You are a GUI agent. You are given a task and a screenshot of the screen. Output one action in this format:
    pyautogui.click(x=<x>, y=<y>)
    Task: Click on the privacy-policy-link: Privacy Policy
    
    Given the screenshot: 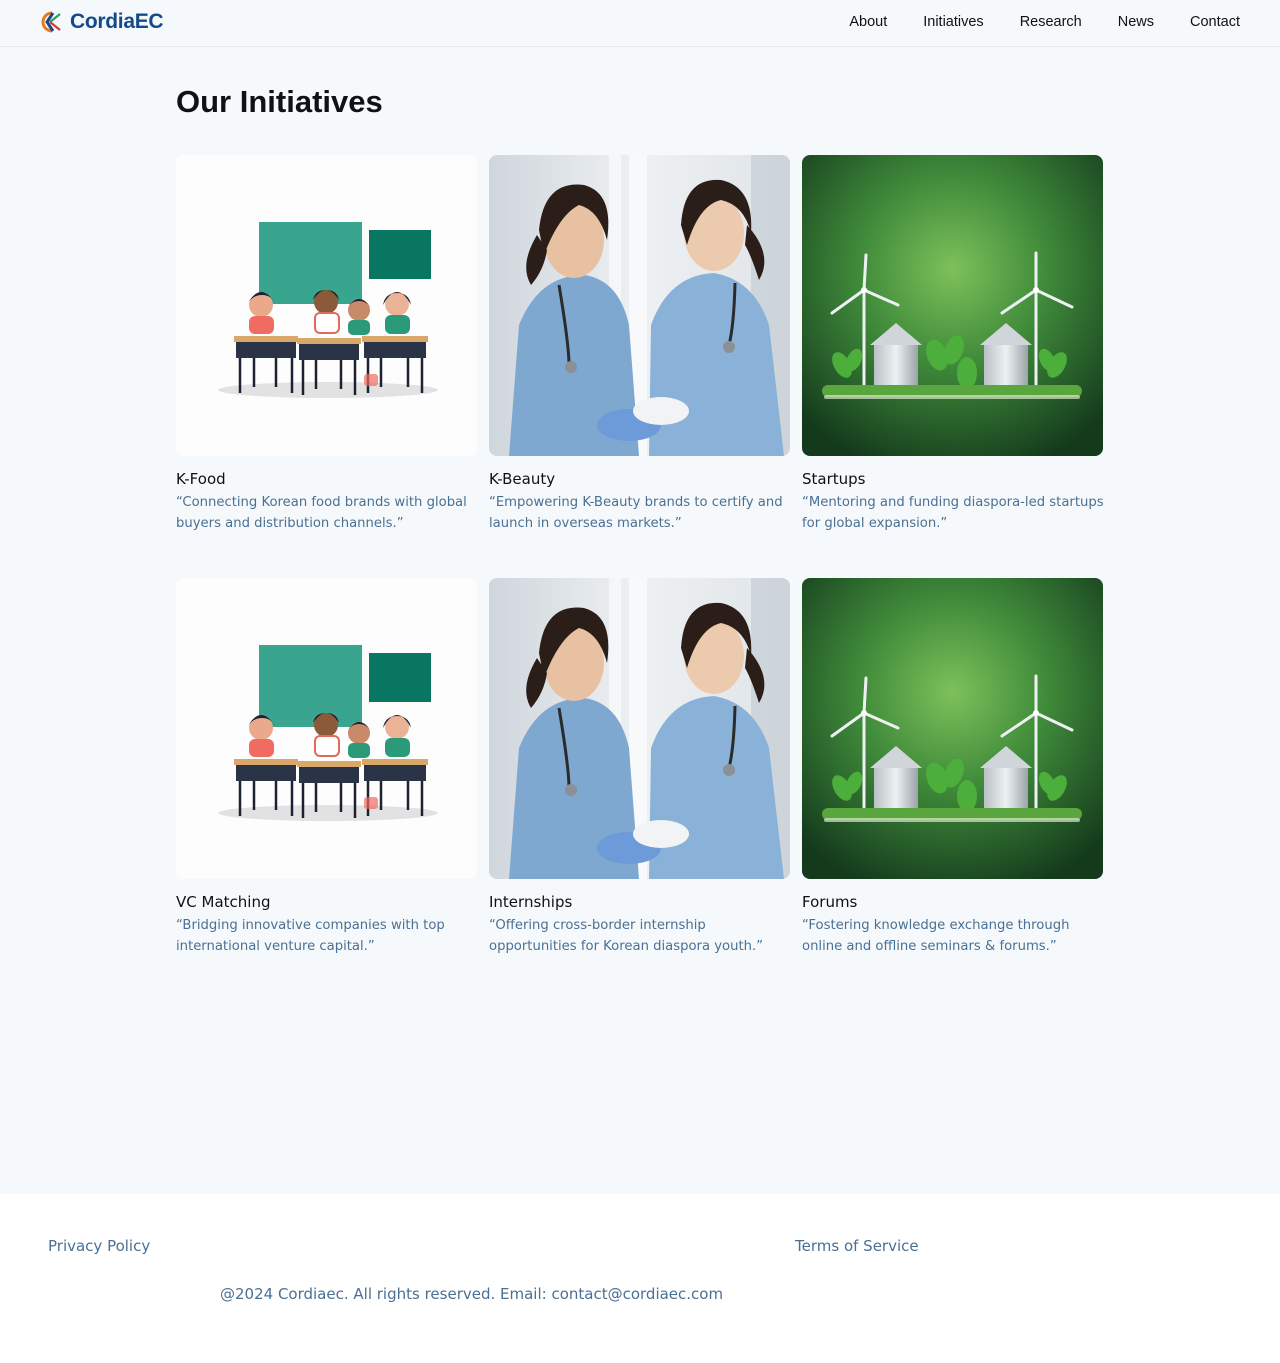 What is the action you would take?
    pyautogui.click(x=99, y=1246)
    